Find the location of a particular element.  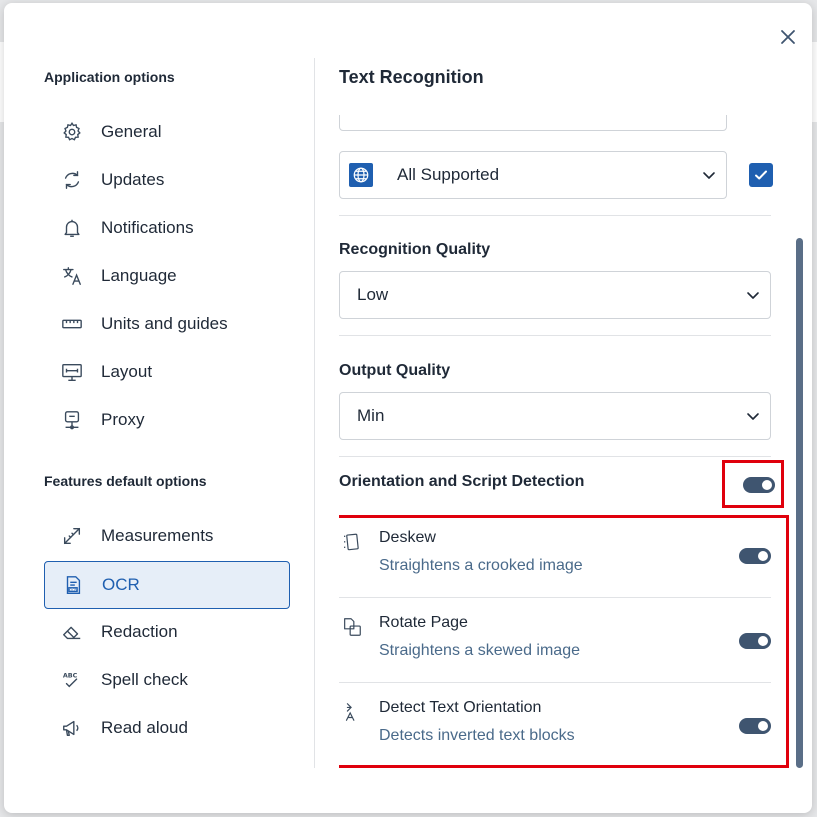

sidebar-item-notifications: Notifications is located at coordinates (167, 228).